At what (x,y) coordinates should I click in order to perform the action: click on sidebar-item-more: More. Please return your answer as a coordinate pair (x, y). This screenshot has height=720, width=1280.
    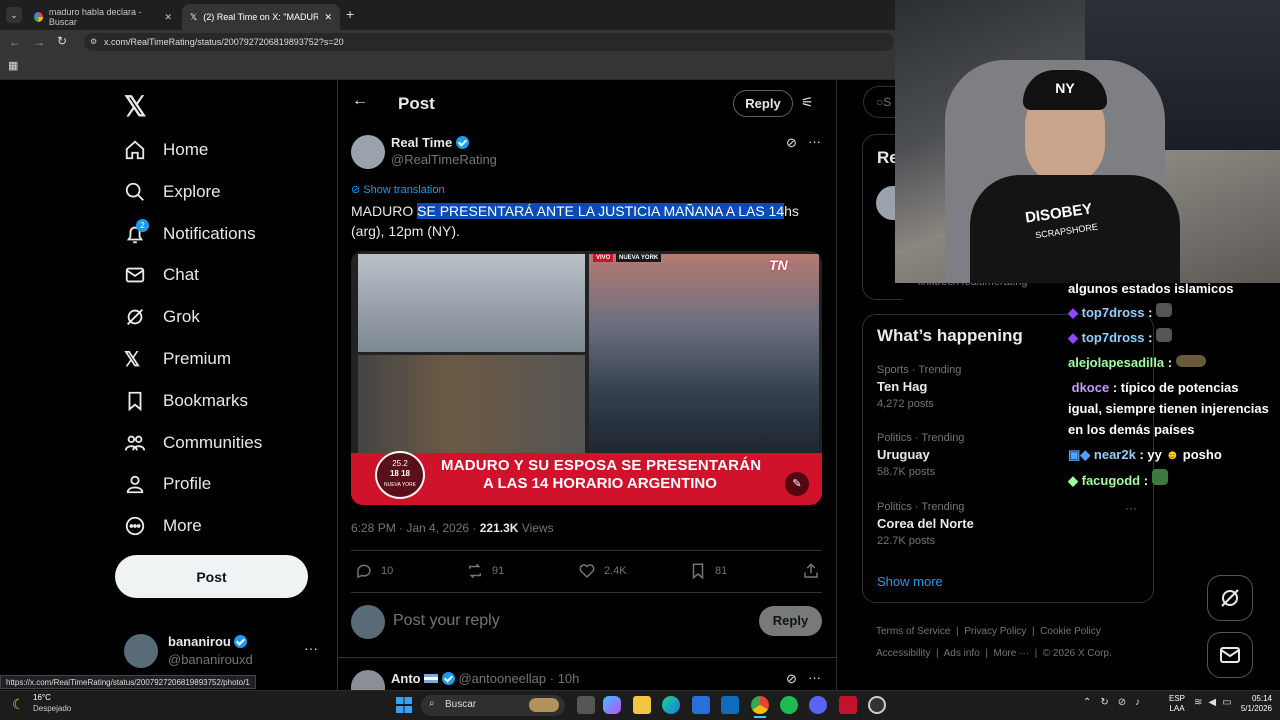
    Looking at the image, I should click on (163, 526).